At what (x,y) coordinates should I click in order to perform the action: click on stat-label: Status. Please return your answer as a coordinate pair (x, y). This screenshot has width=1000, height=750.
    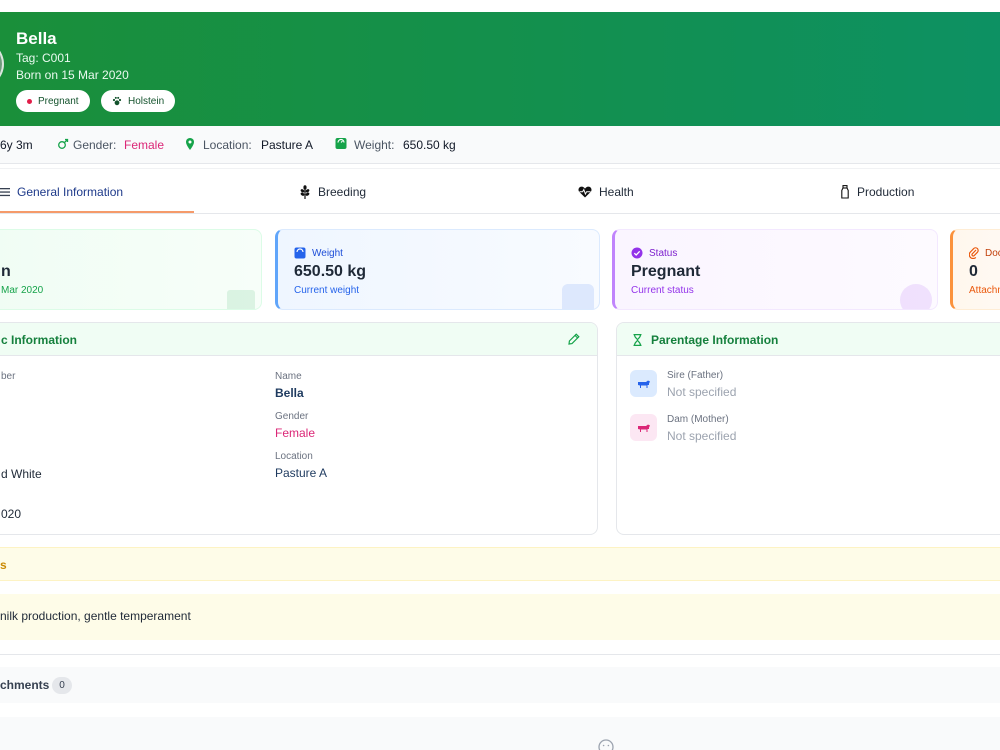
    Looking at the image, I should click on (663, 253).